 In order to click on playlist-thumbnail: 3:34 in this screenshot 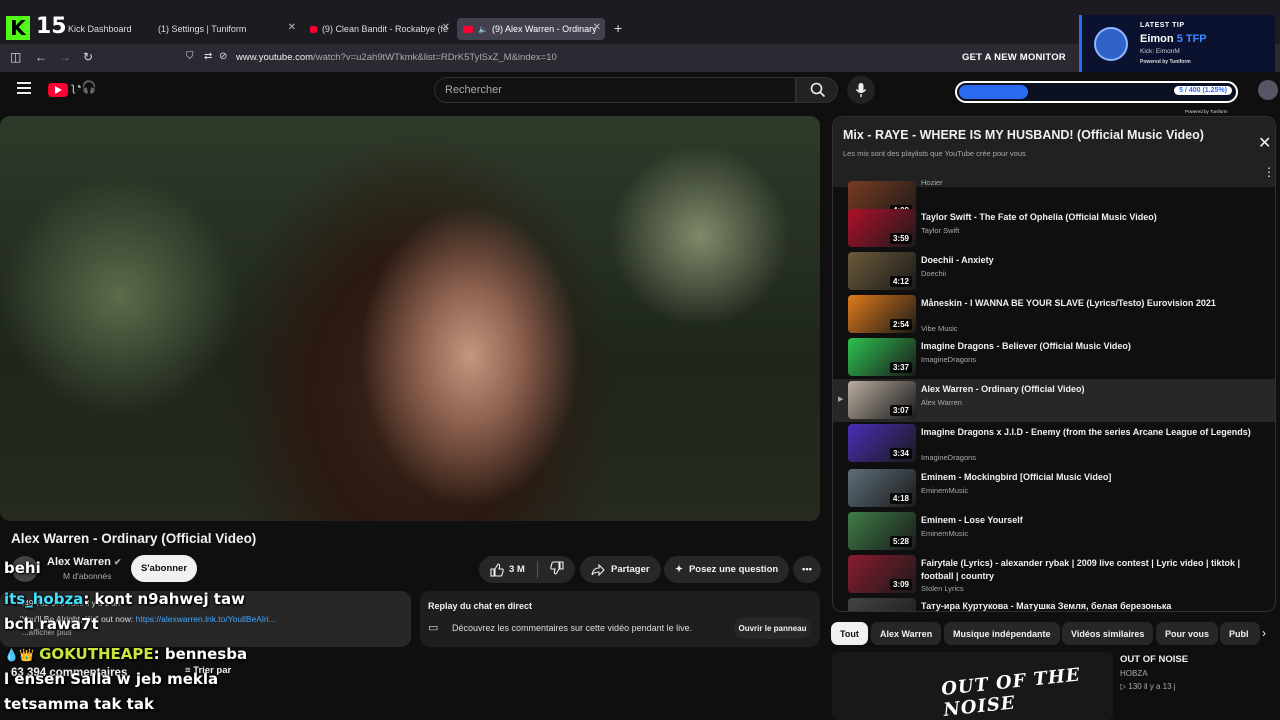, I will do `click(882, 443)`.